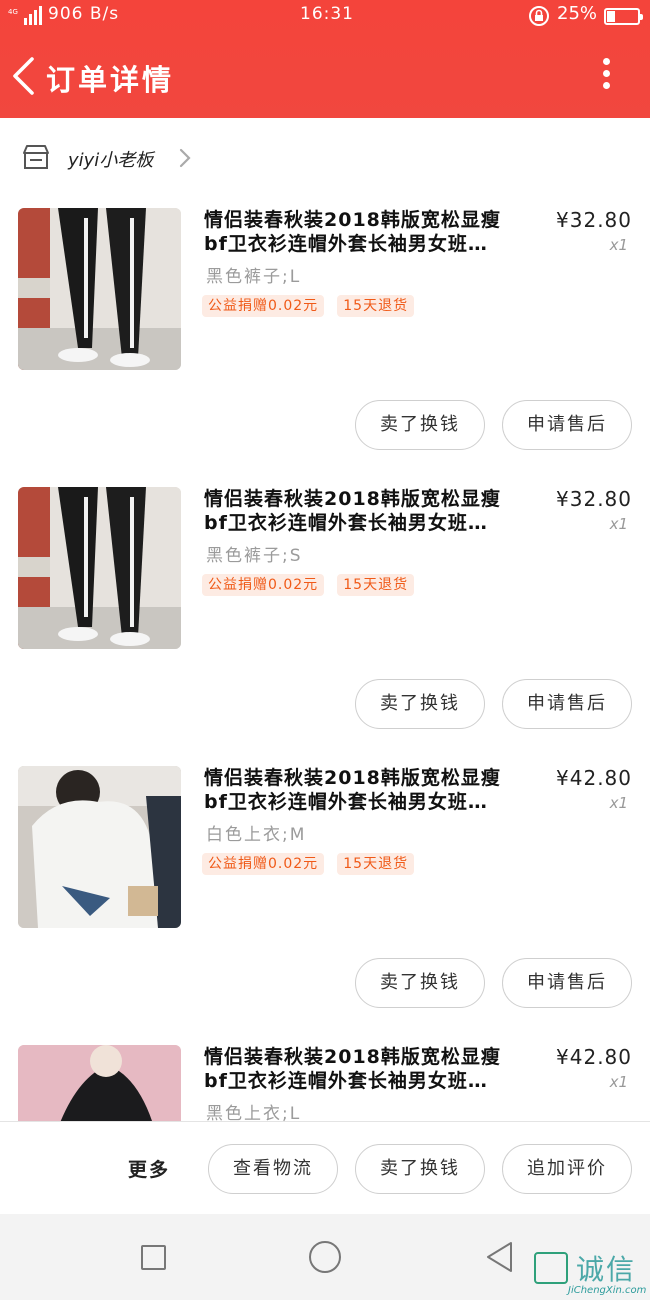  I want to click on top-bar: 4G 906 B/s 16:31 25% 订单详情, so click(325, 59).